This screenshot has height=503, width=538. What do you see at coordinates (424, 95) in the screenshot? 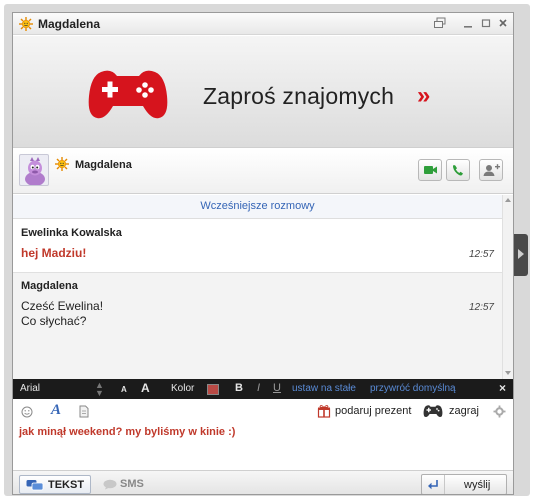
I see `banner-arrow: »` at bounding box center [424, 95].